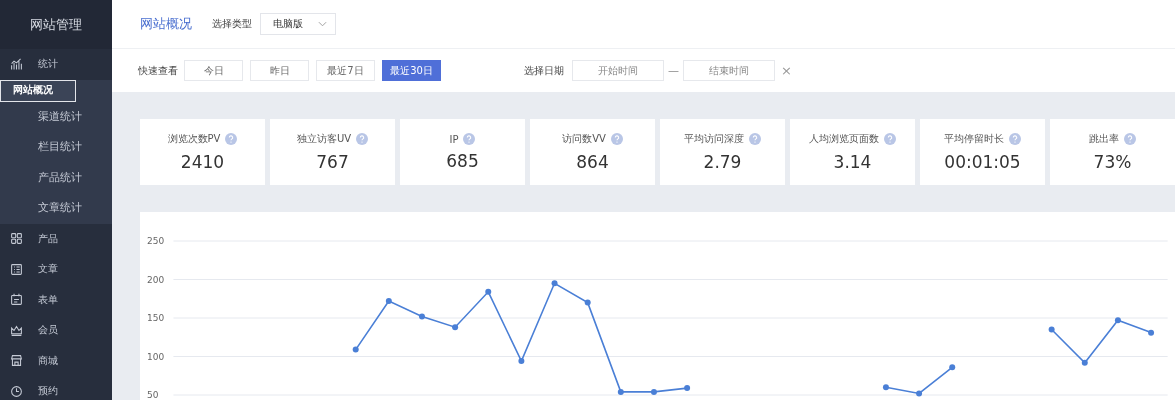 The image size is (1175, 400). I want to click on grid-icon, so click(16, 239).